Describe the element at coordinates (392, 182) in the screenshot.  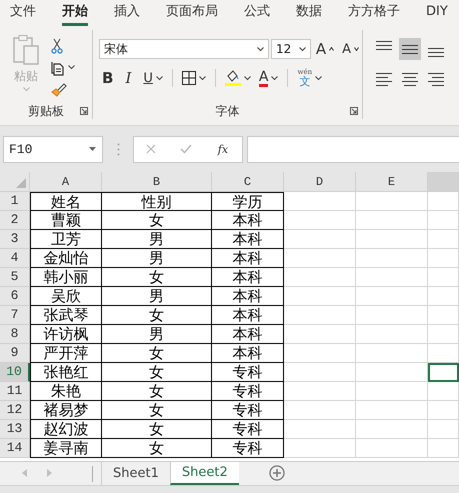
I see `column-header: E` at that location.